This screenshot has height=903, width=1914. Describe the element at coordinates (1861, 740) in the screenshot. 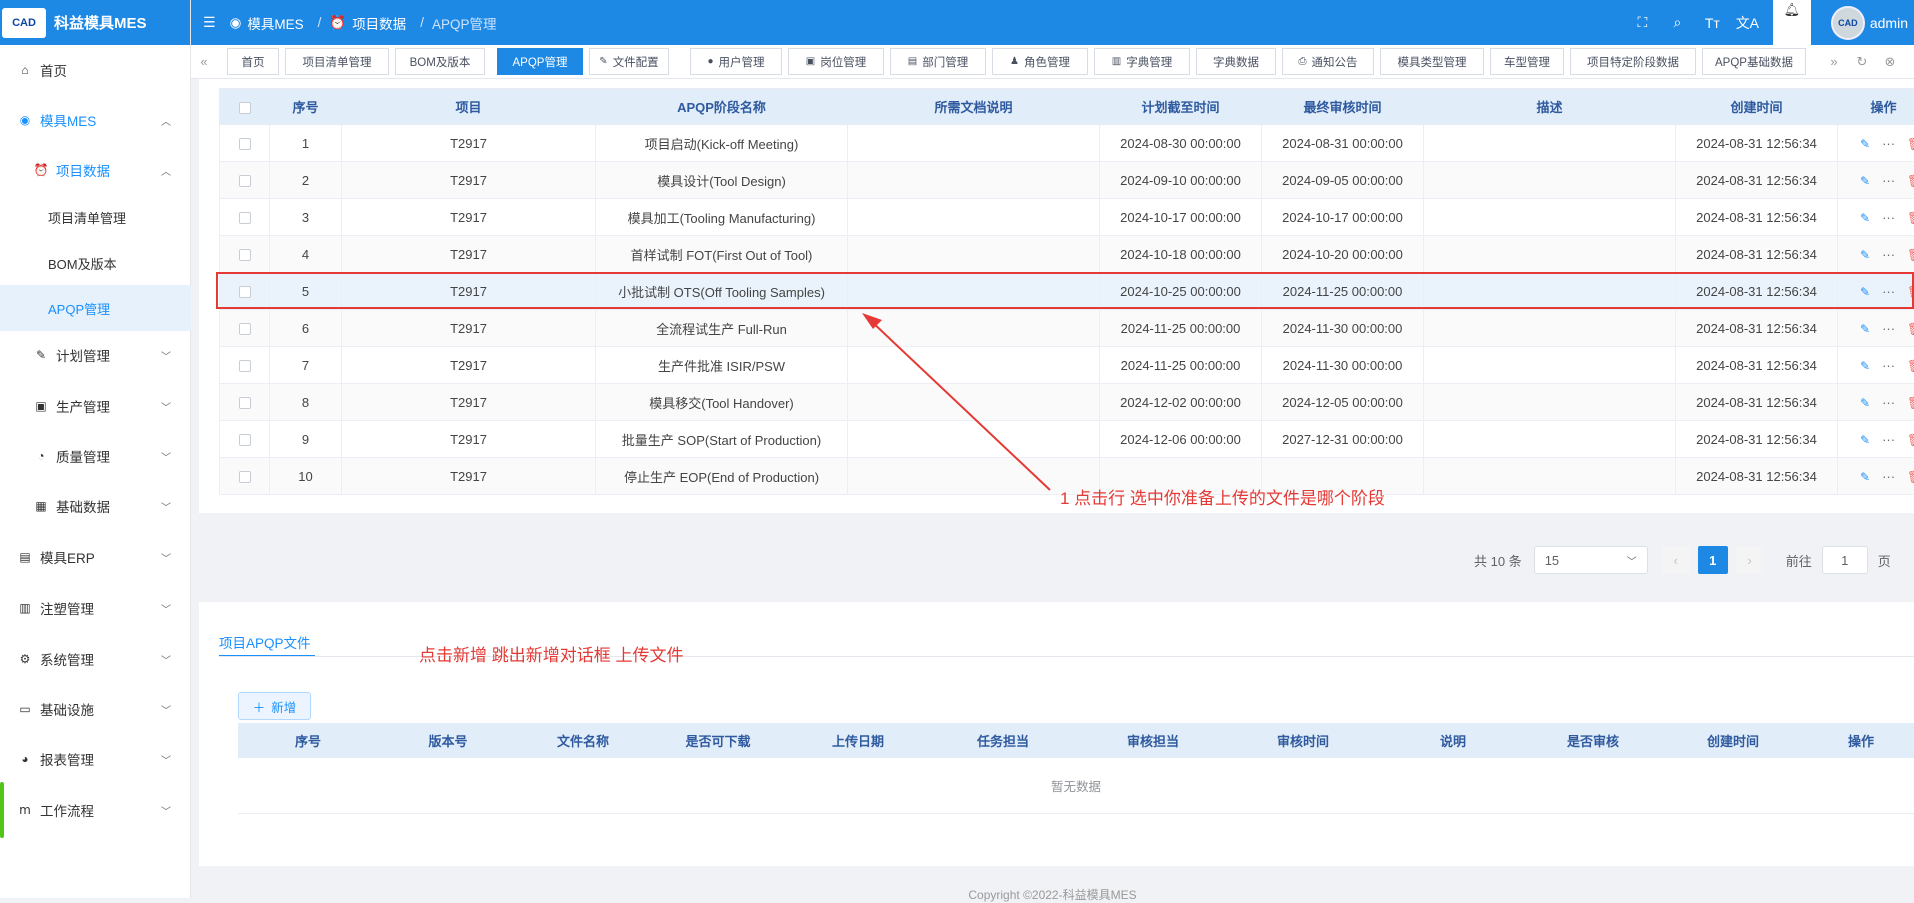

I see `column-header: 操作` at that location.